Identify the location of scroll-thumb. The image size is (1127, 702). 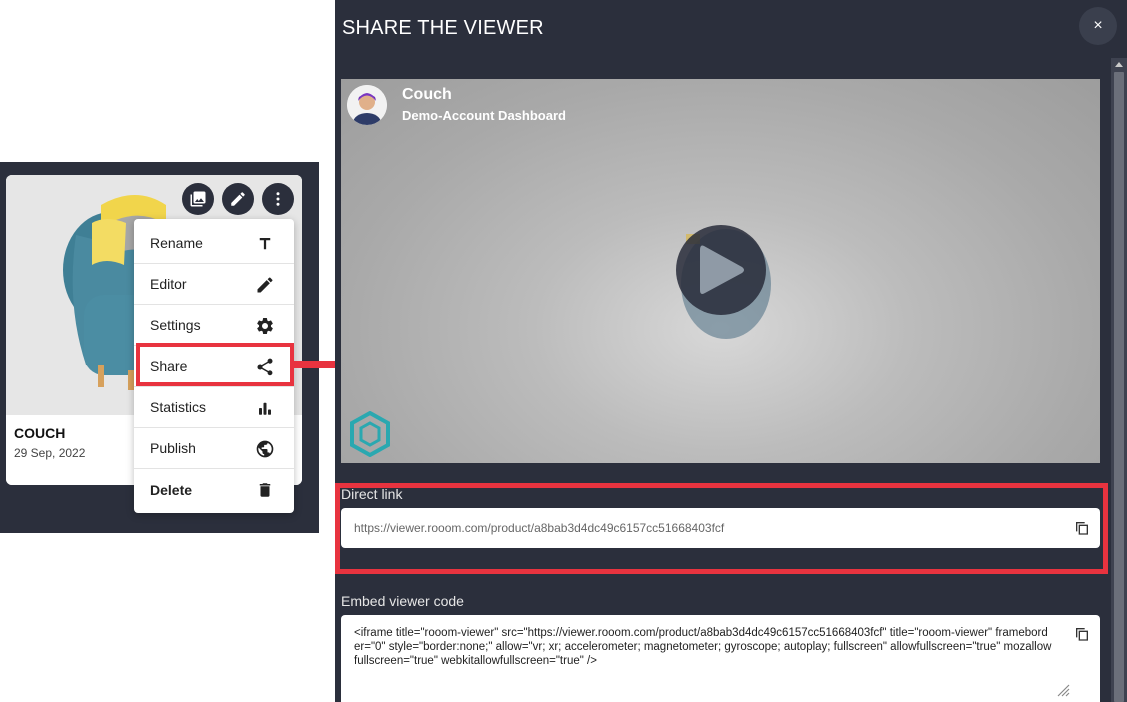
(1119, 387).